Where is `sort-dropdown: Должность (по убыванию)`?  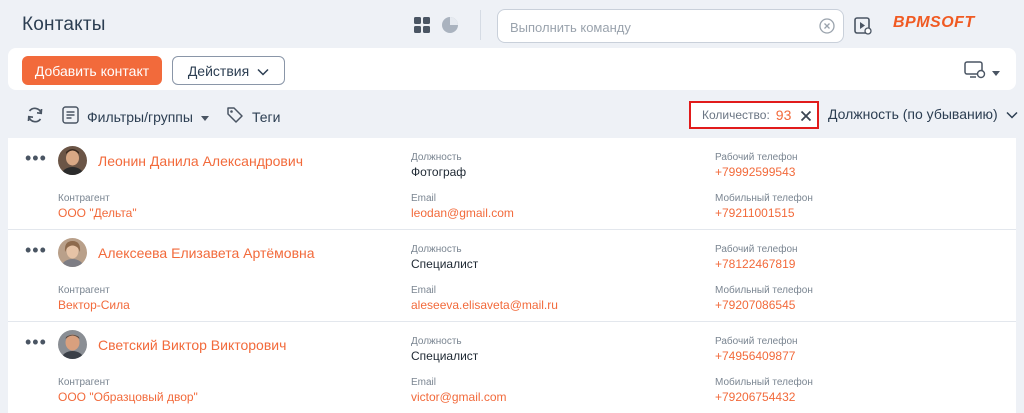 sort-dropdown: Должность (по убыванию) is located at coordinates (923, 114).